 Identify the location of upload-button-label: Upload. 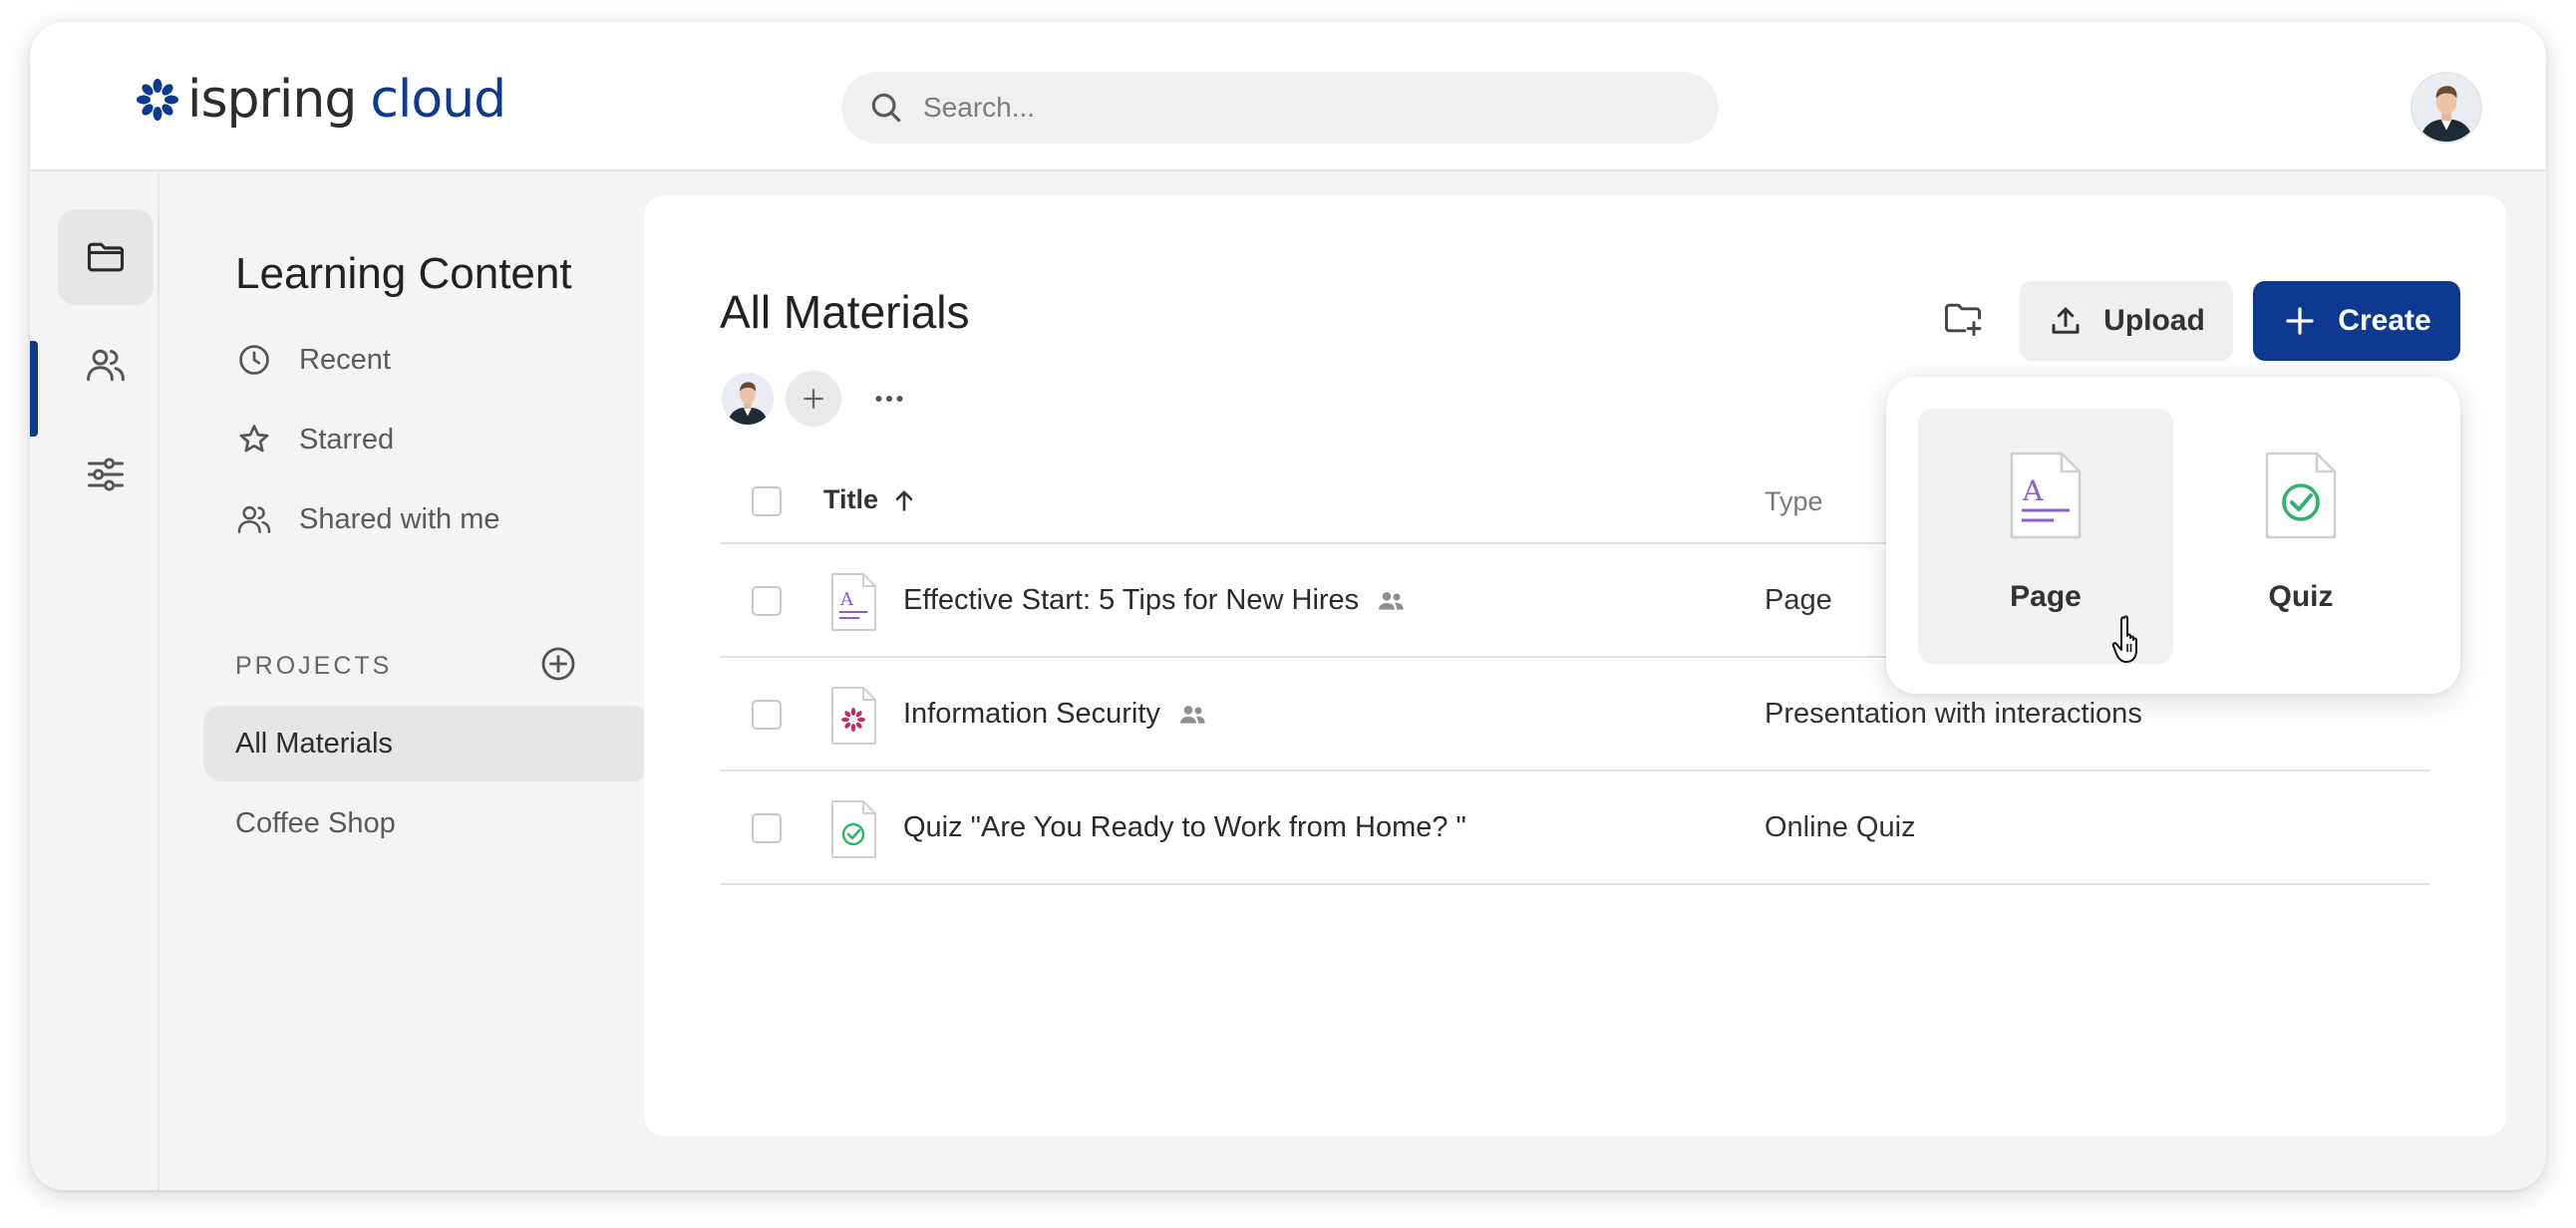
(2154, 320).